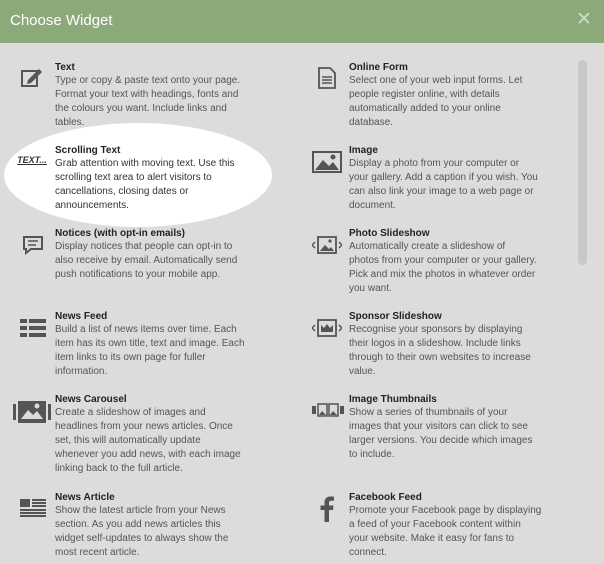 Image resolution: width=604 pixels, height=564 pixels. Describe the element at coordinates (97, 552) in the screenshot. I see `widget-desc-line: most recent article.` at that location.